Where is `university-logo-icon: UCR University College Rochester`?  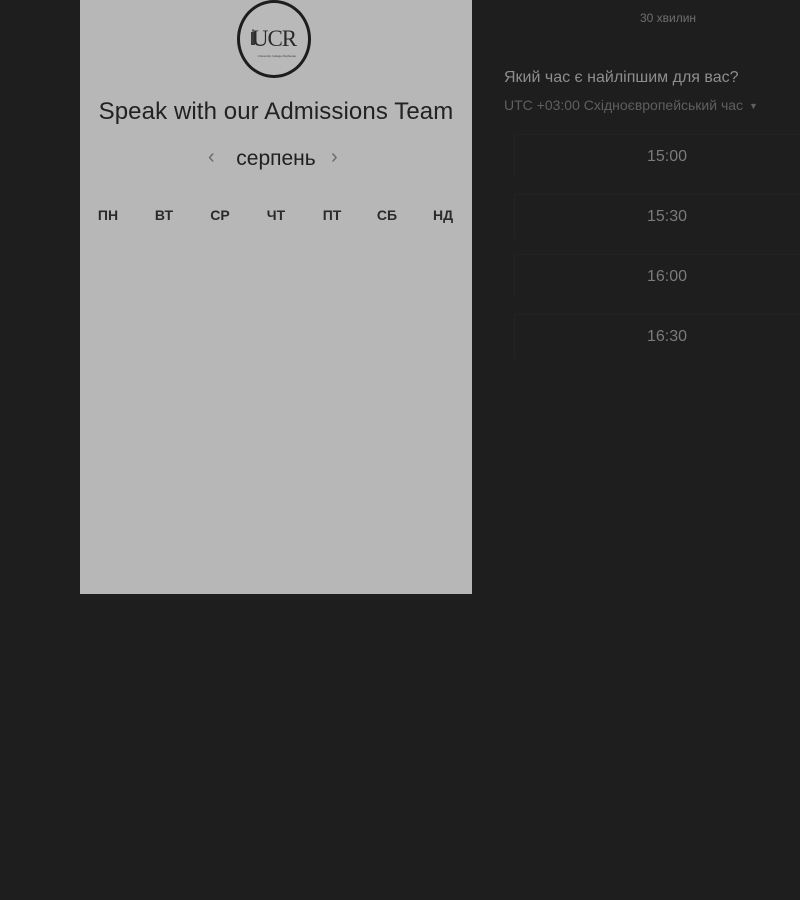 university-logo-icon: UCR University College Rochester is located at coordinates (274, 39).